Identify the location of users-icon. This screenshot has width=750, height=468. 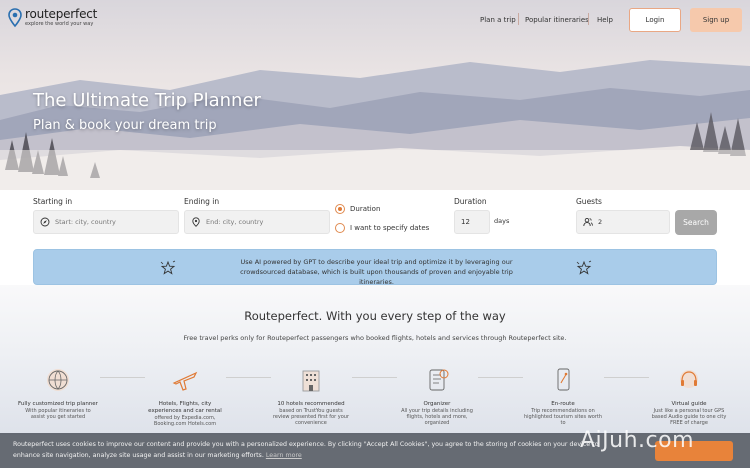
(588, 222).